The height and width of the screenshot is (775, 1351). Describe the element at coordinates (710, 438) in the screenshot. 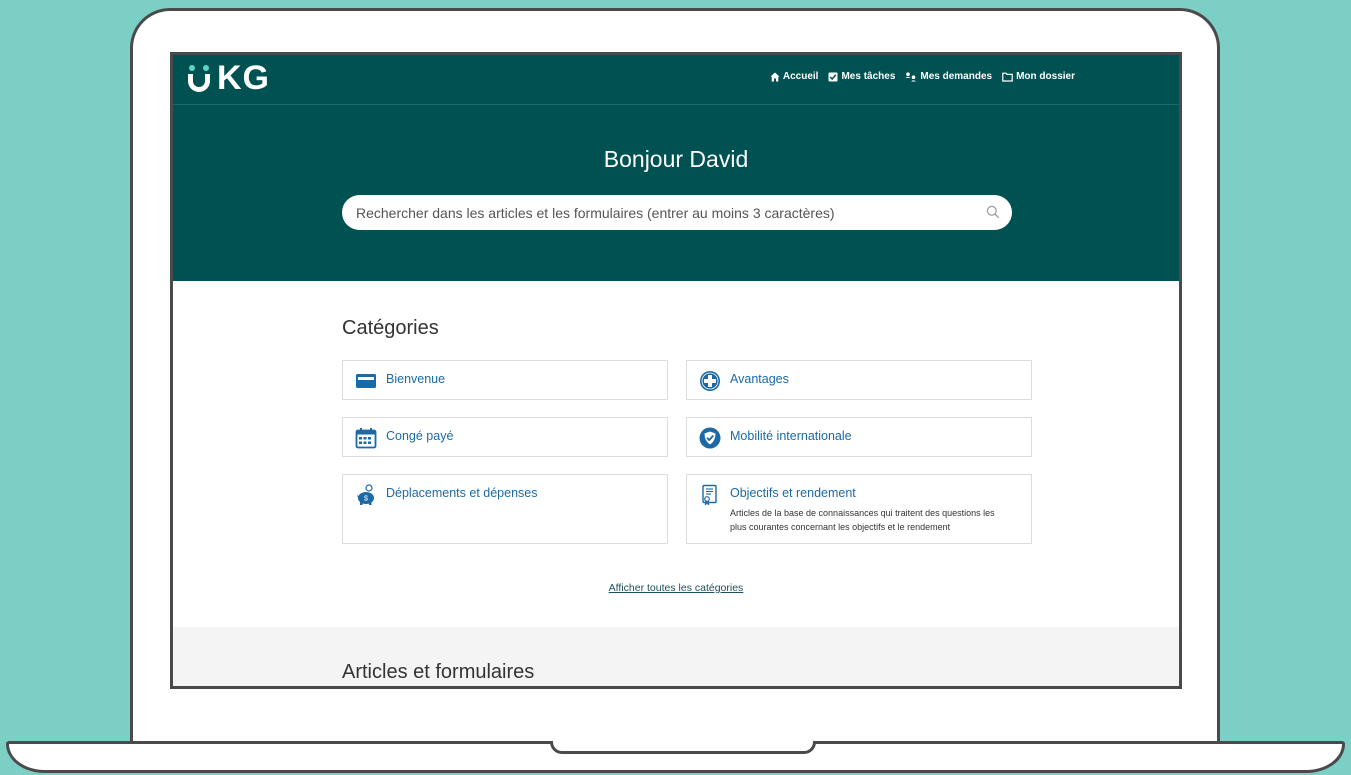

I see `shield-check-icon` at that location.